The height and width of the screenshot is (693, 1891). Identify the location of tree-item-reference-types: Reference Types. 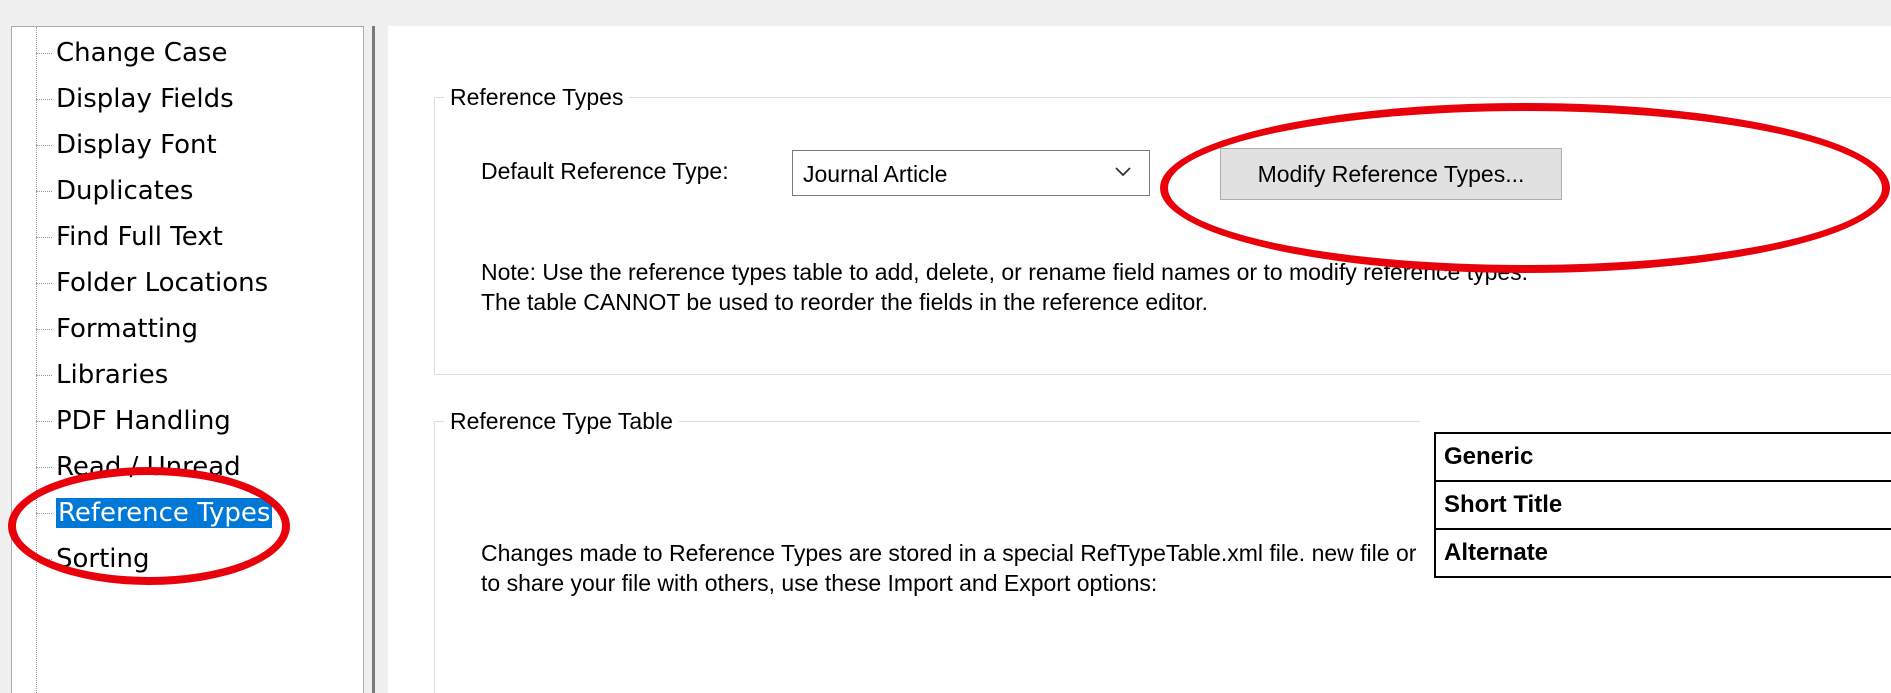
(154, 513).